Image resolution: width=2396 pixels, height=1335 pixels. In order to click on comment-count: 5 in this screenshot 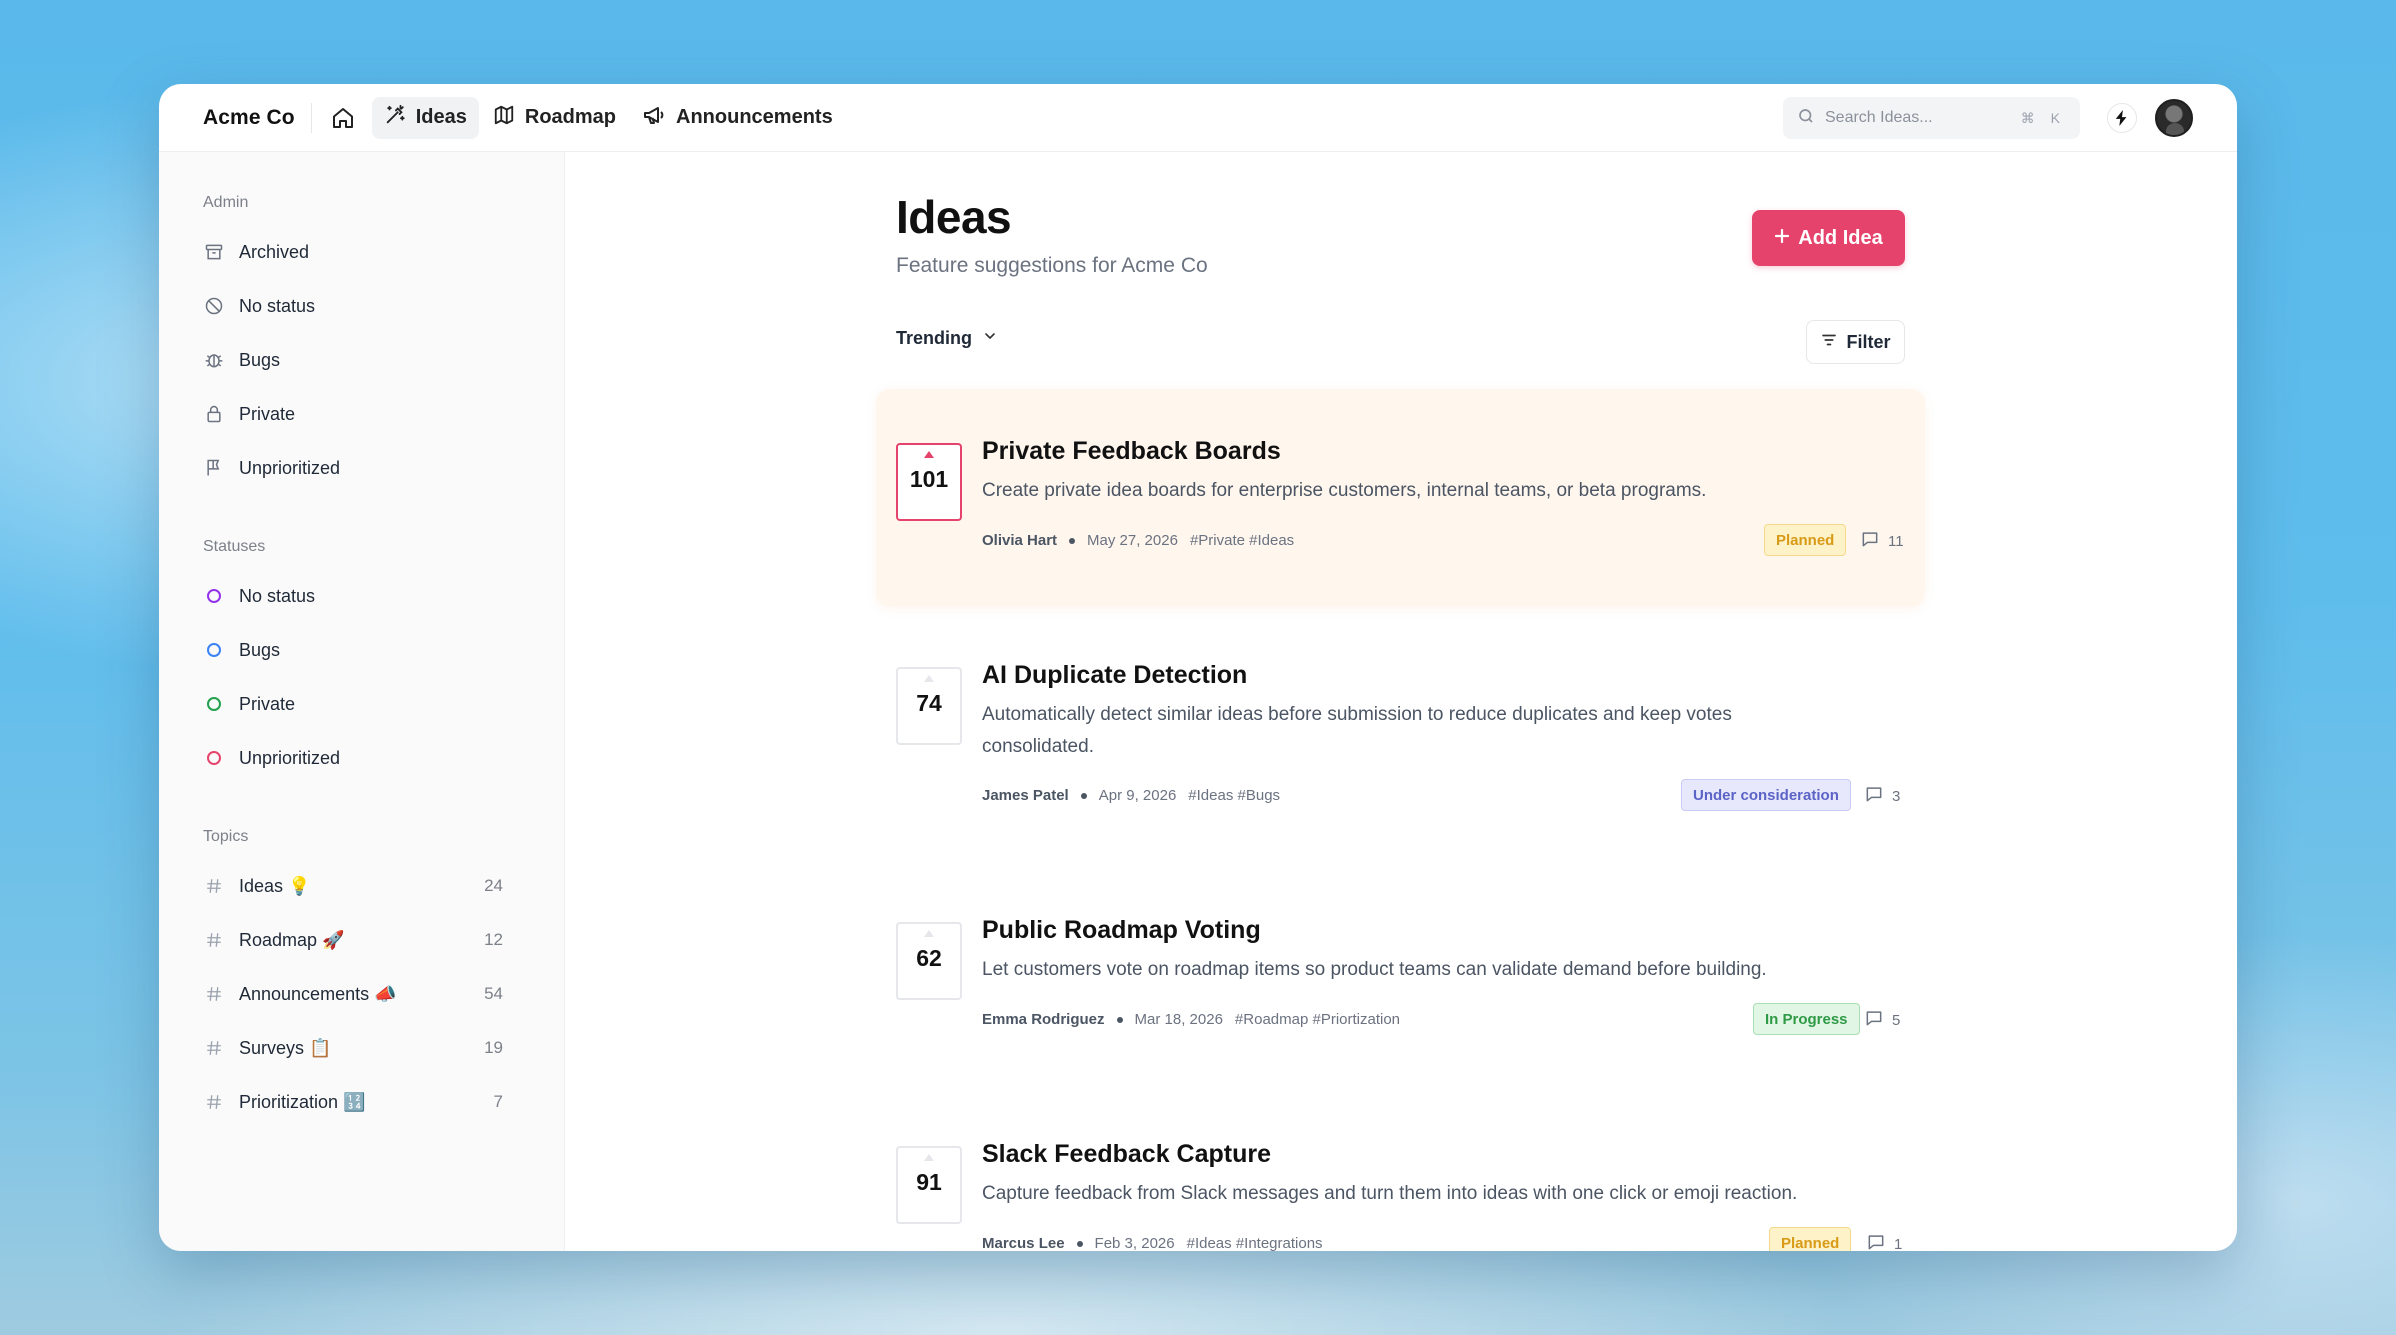, I will do `click(1882, 1020)`.